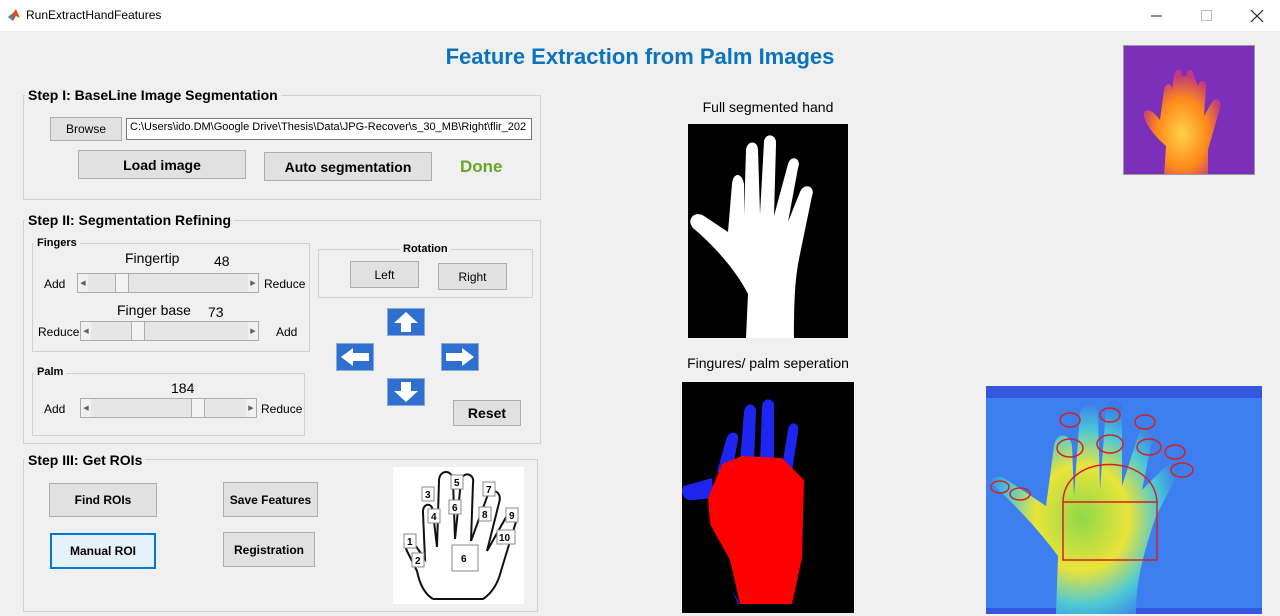  I want to click on roi-label-10: 10, so click(505, 538).